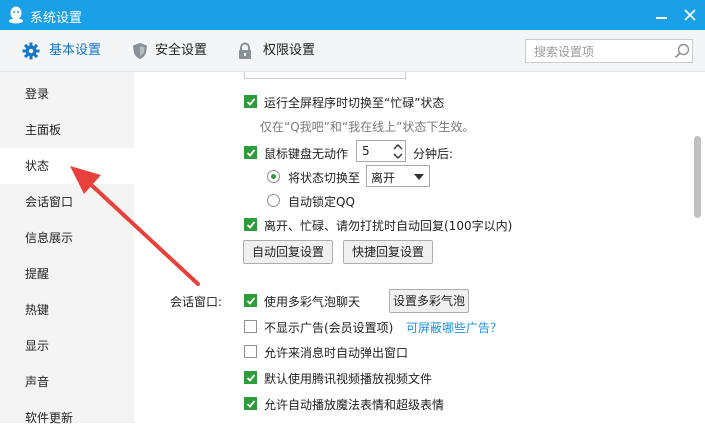 This screenshot has width=705, height=436. Describe the element at coordinates (245, 50) in the screenshot. I see `lock-icon` at that location.